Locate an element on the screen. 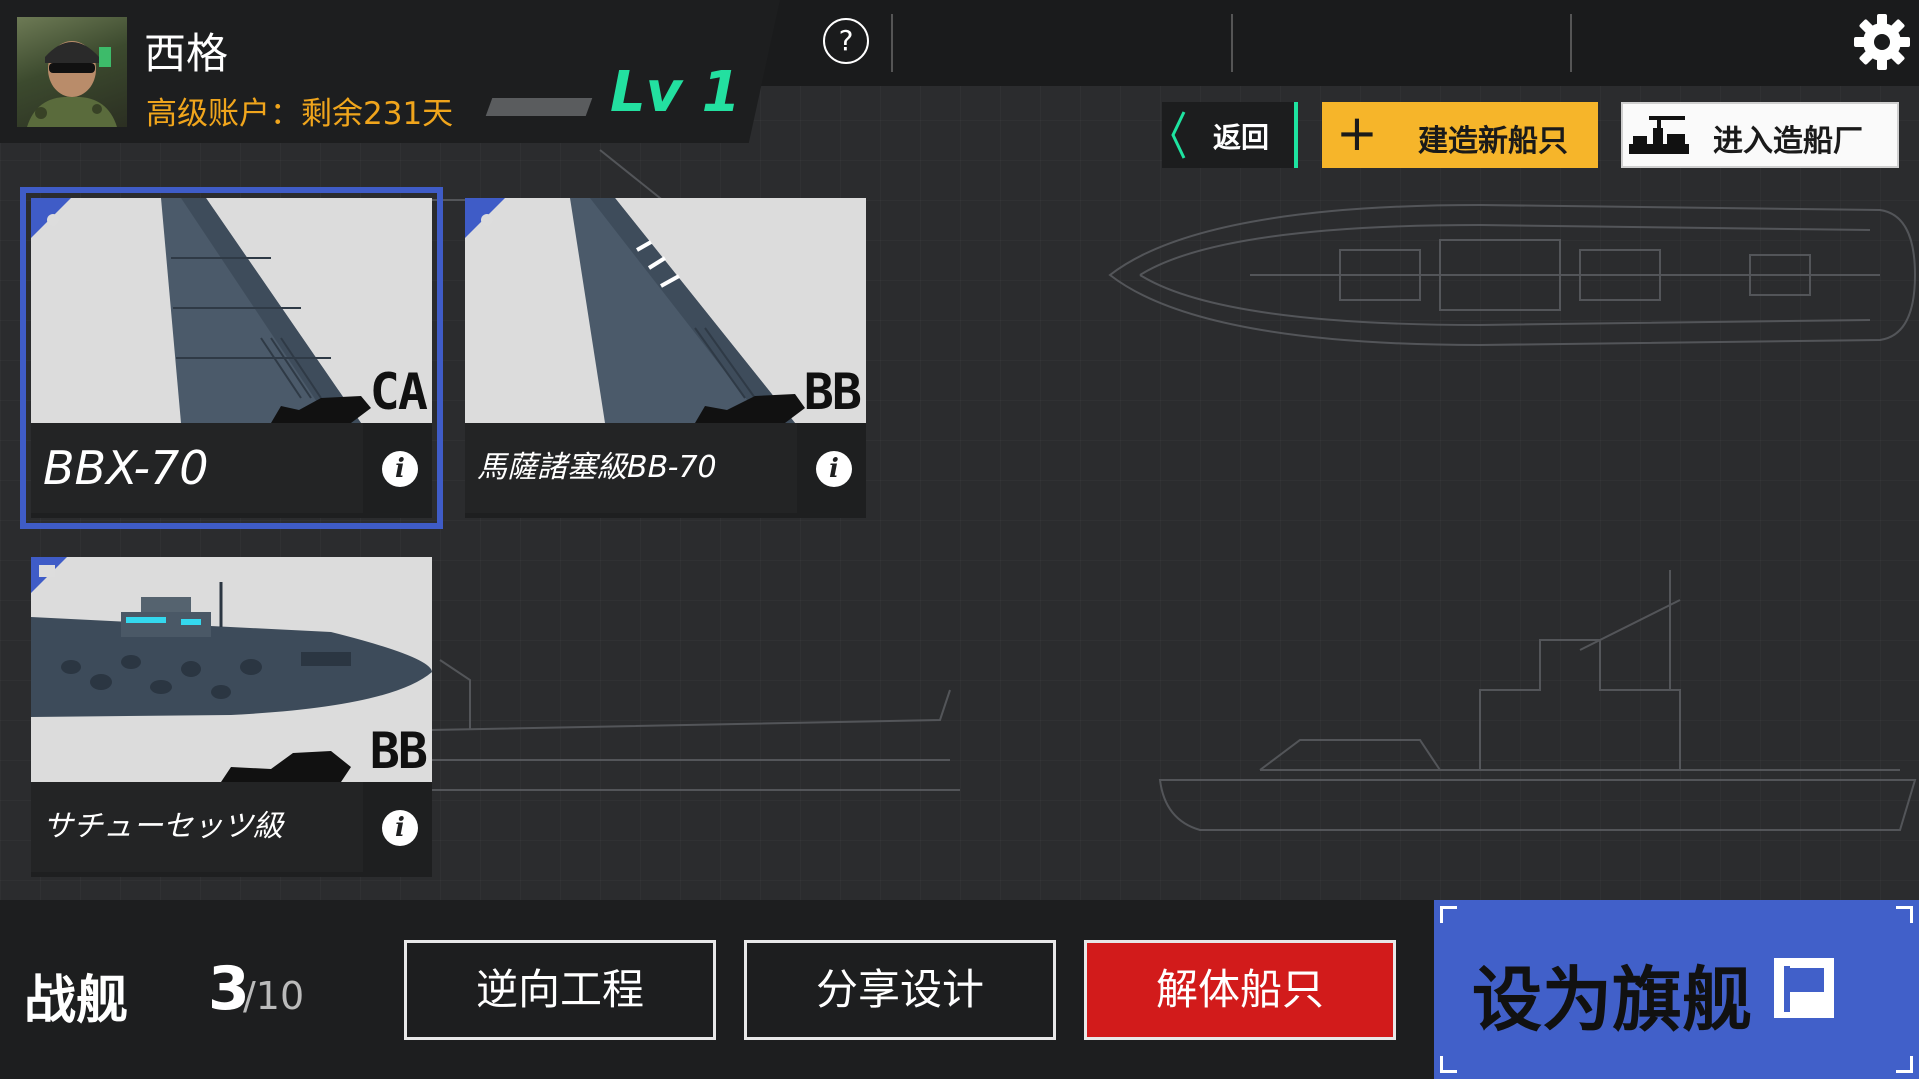 The width and height of the screenshot is (1919, 1079). reverse-engineer-button: 逆向工程 is located at coordinates (560, 990).